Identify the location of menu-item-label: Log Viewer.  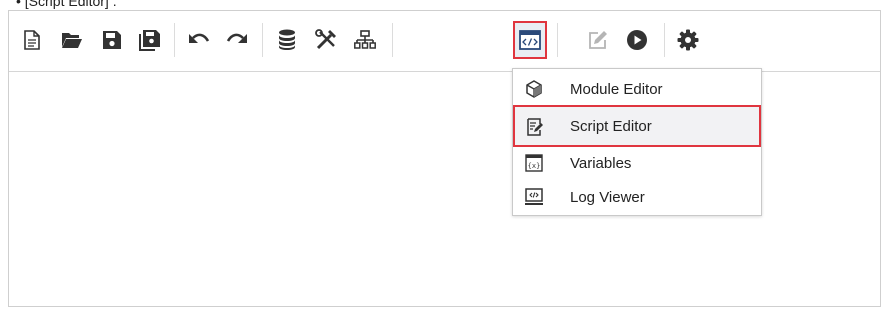
(607, 197).